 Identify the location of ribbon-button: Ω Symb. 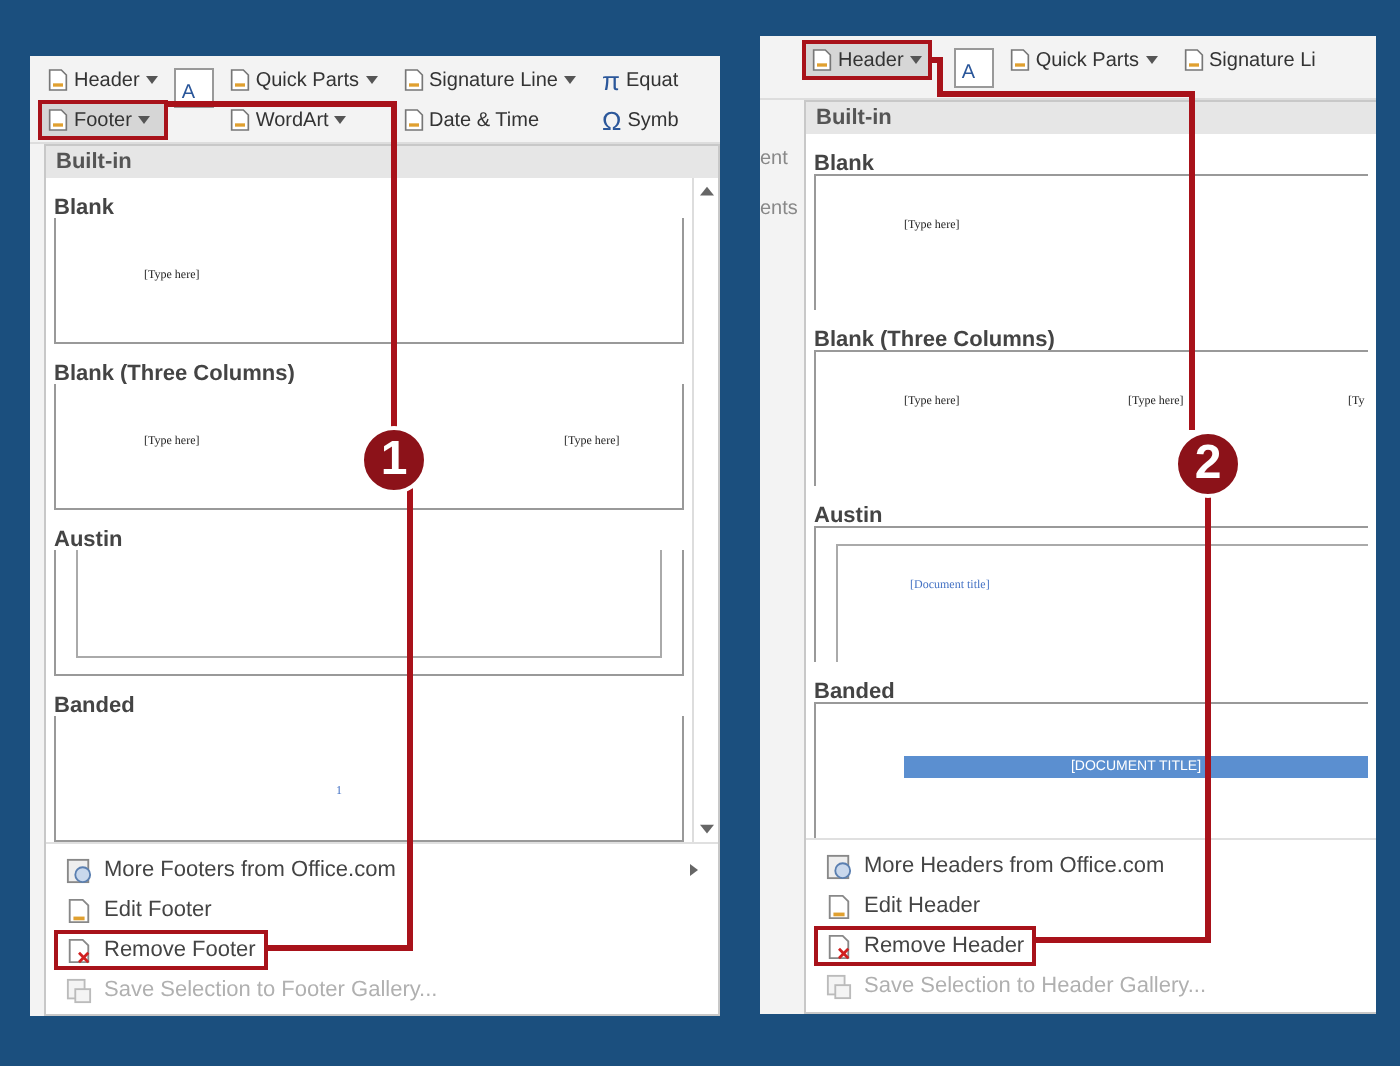
(640, 120).